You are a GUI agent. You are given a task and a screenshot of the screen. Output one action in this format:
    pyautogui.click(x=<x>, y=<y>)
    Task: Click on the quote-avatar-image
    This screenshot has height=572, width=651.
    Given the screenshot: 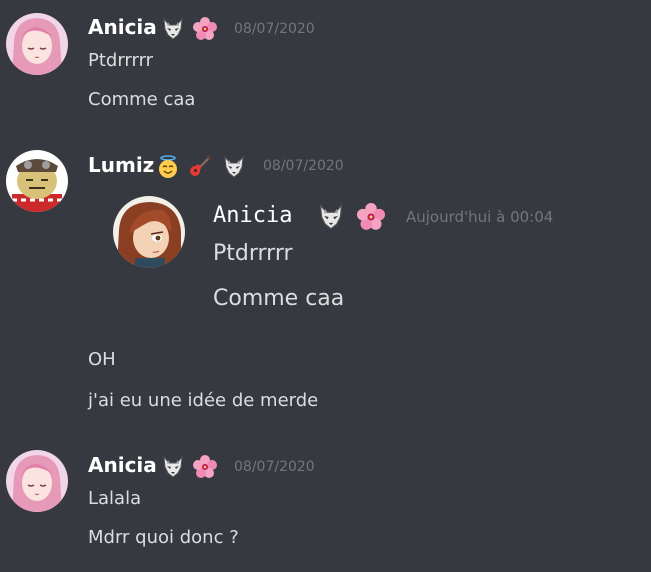 What is the action you would take?
    pyautogui.click(x=149, y=232)
    